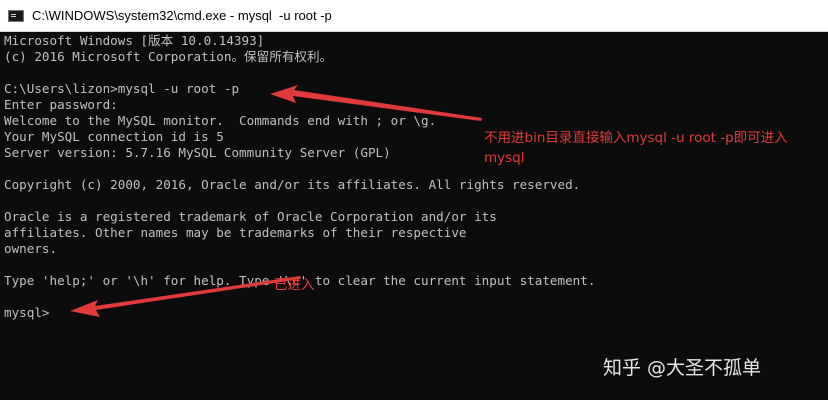 This screenshot has height=400, width=828. Describe the element at coordinates (168, 56) in the screenshot. I see `console-line: (c) 2016 Microsoft Corporation。保留所有权利。` at that location.